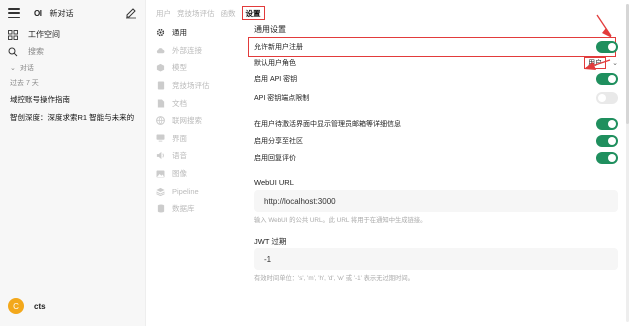 This screenshot has width=640, height=326. Describe the element at coordinates (278, 47) in the screenshot. I see `setting-label: 允许新用户注册` at that location.